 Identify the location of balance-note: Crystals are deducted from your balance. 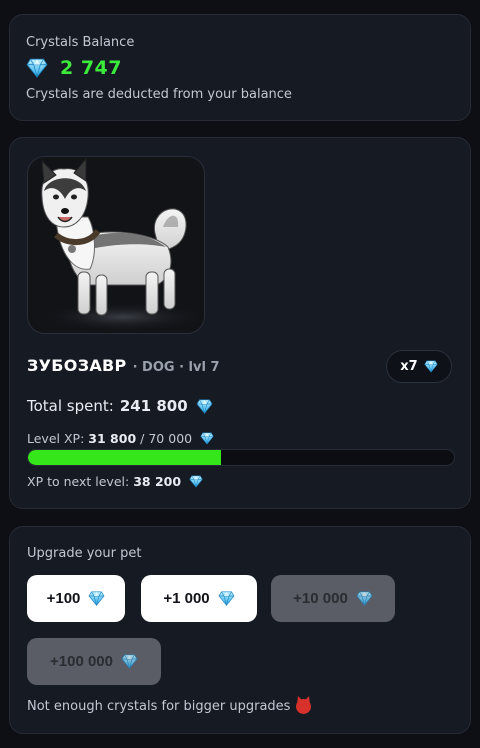
(159, 94).